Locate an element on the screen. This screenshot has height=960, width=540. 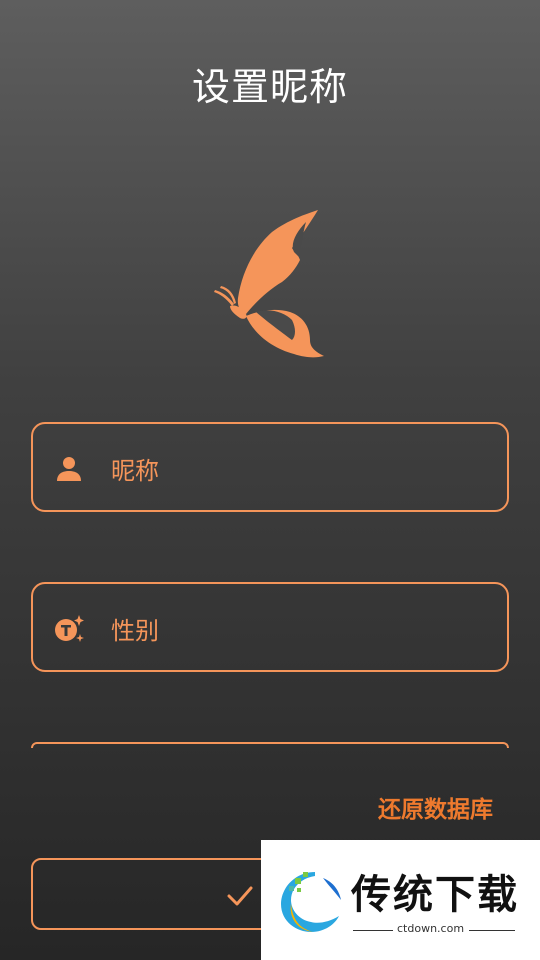
page-title: 设置昵称 is located at coordinates (269, 87).